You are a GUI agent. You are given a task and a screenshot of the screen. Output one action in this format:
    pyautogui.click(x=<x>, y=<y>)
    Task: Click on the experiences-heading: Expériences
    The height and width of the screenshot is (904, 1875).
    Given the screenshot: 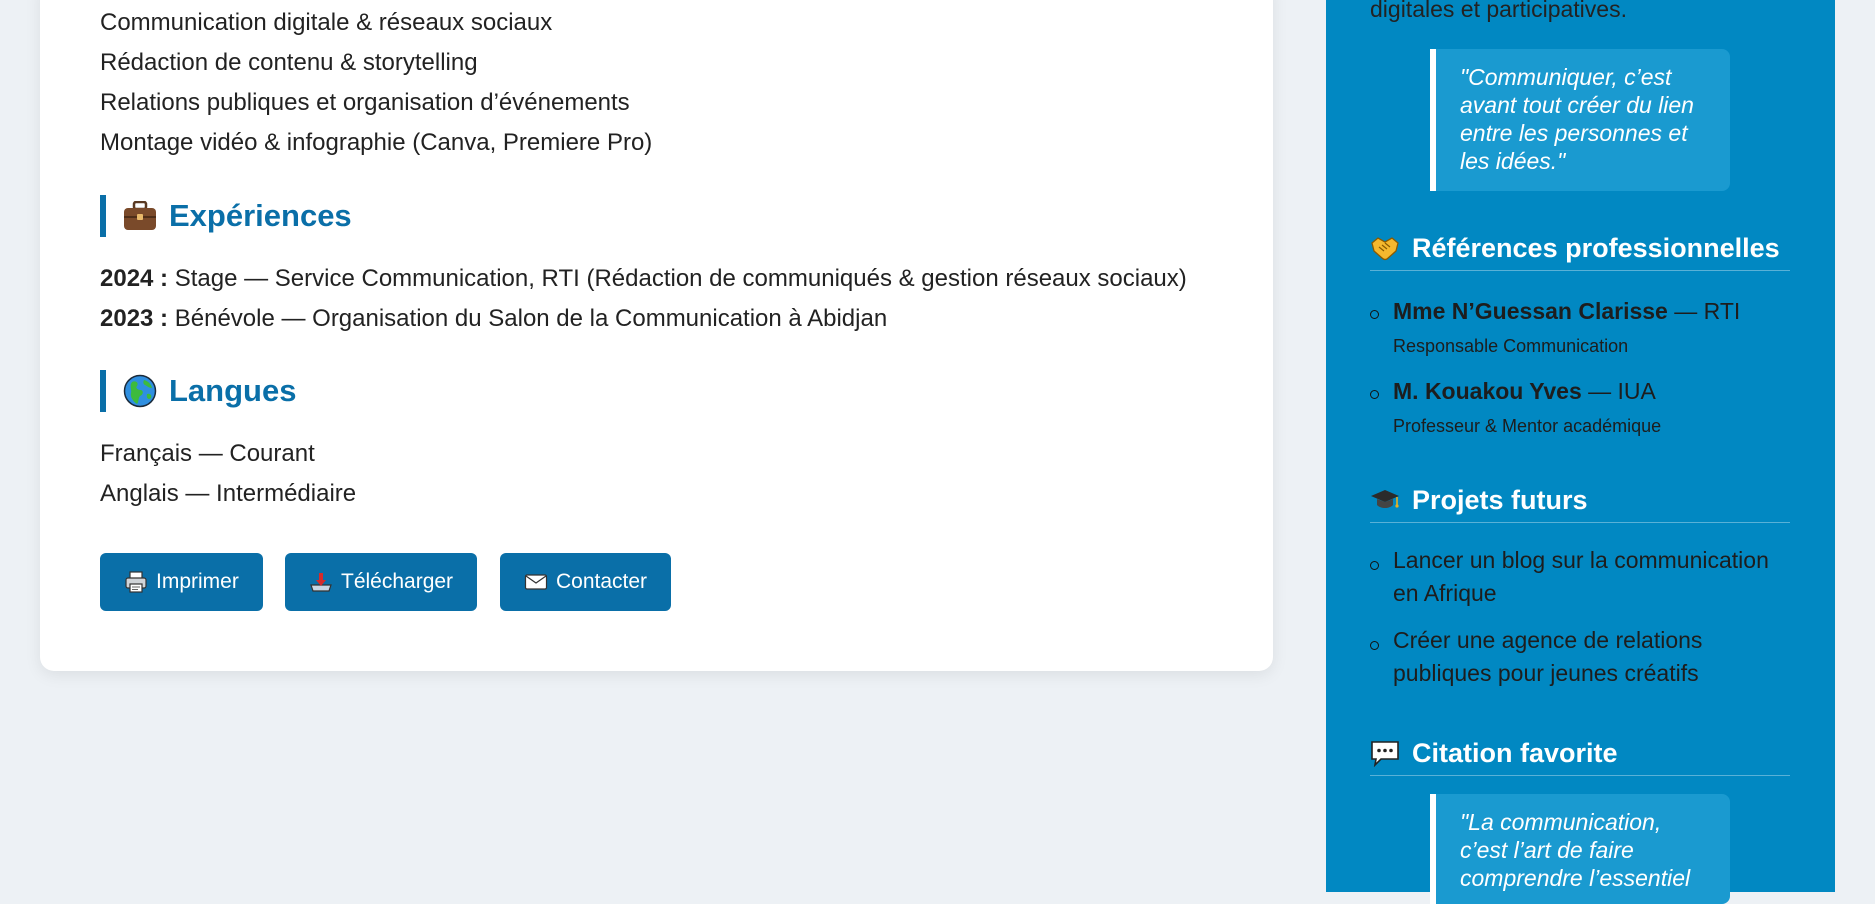 What is the action you would take?
    pyautogui.click(x=226, y=216)
    